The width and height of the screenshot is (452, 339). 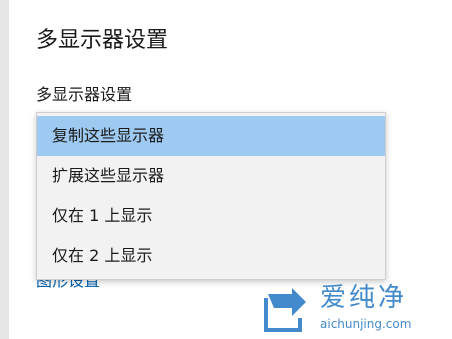 I want to click on option-show-only-on-2: 仅在 2 上显示, so click(x=211, y=256).